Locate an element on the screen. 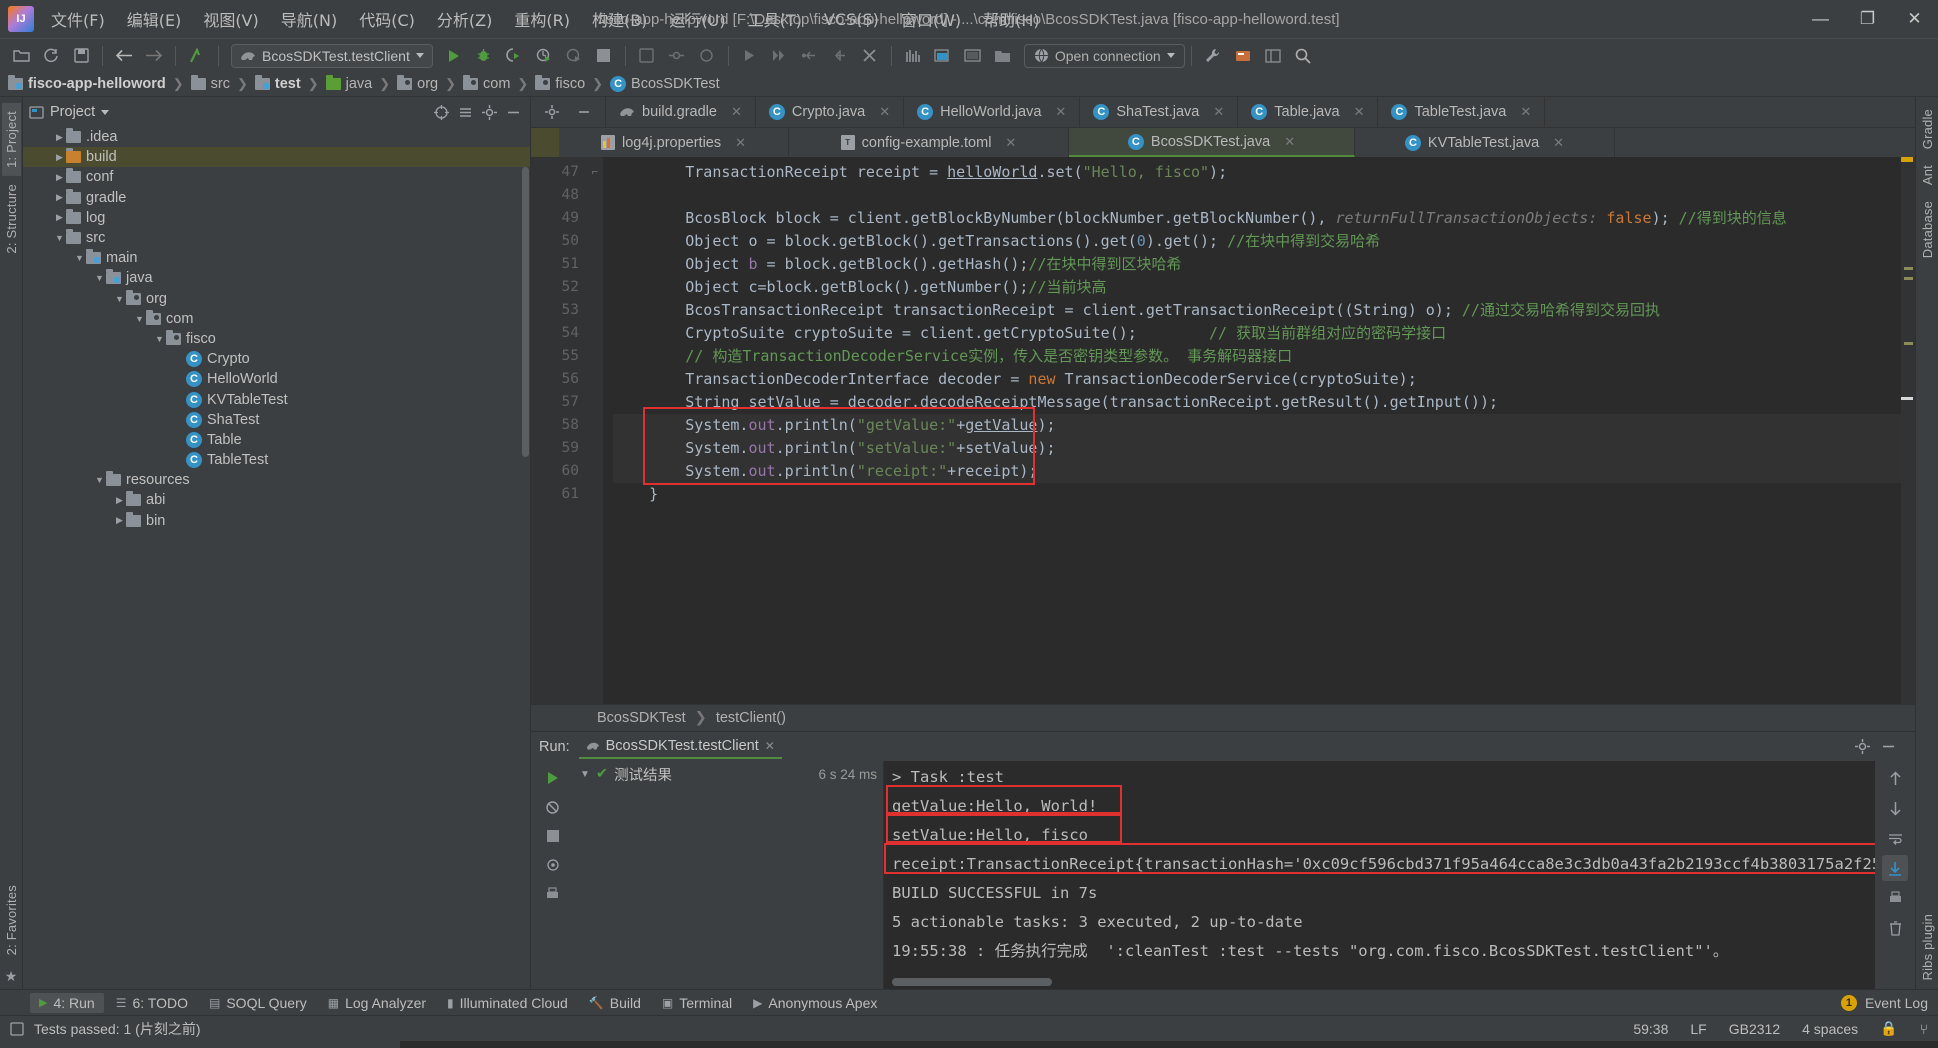 This screenshot has height=1048, width=1938. tree-node: ▼ java is located at coordinates (276, 278).